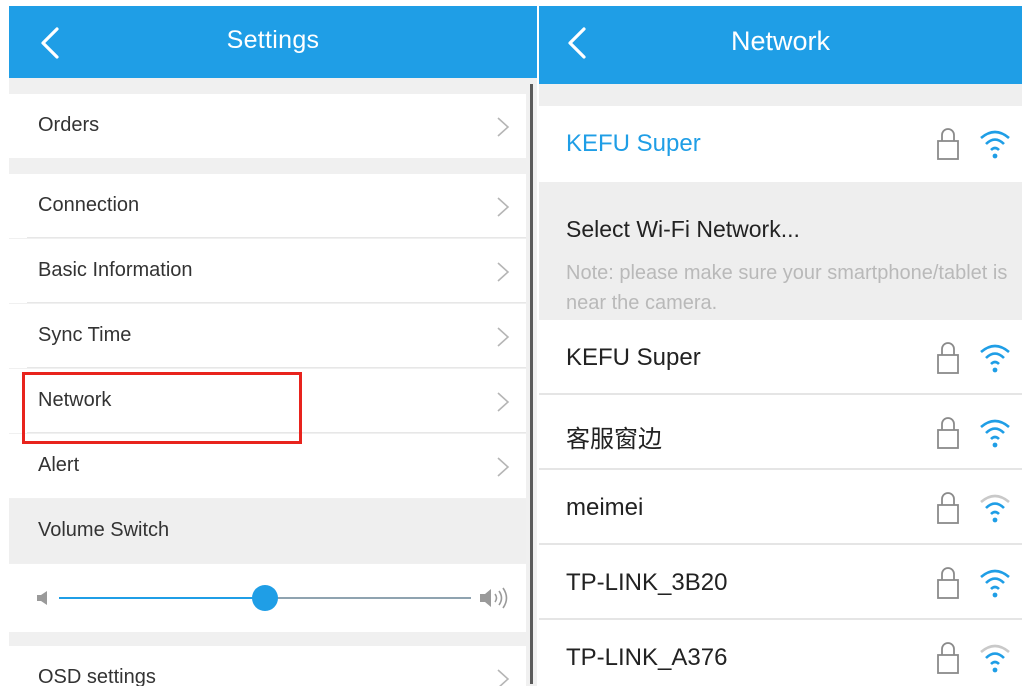  What do you see at coordinates (780, 507) in the screenshot?
I see `network-row-meimei: meimei` at bounding box center [780, 507].